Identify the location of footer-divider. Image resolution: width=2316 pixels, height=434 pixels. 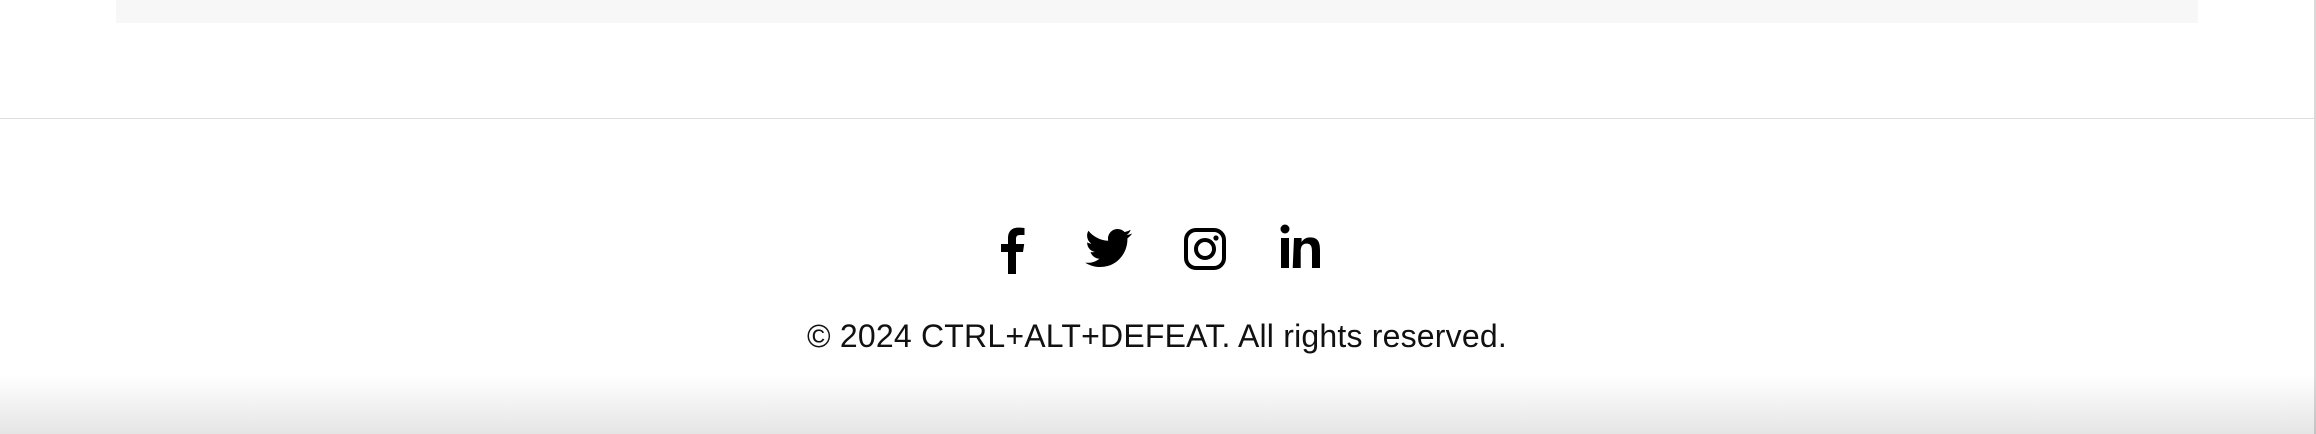
(1157, 118).